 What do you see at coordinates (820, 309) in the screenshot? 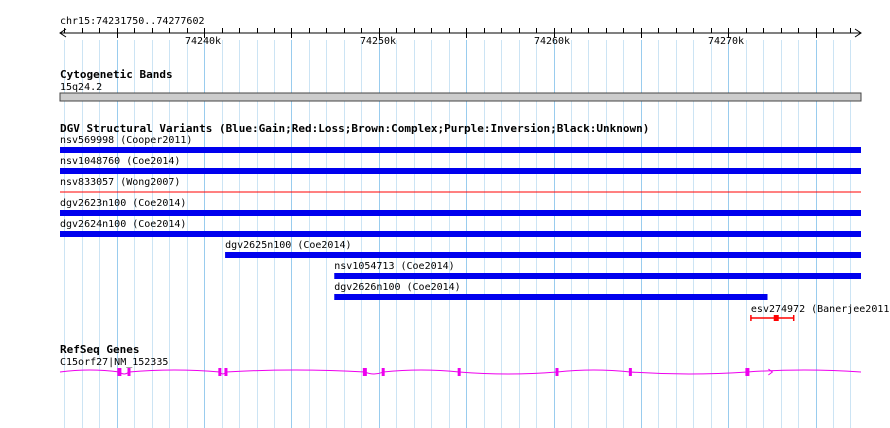
I see `variant-label: esv274972 (Banerjee2011)` at bounding box center [820, 309].